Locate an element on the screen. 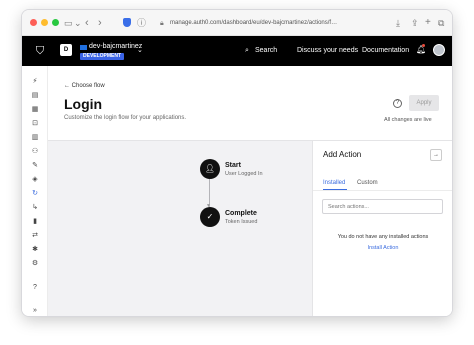 This screenshot has height=345, width=474. tab-custom: Custom is located at coordinates (367, 183).